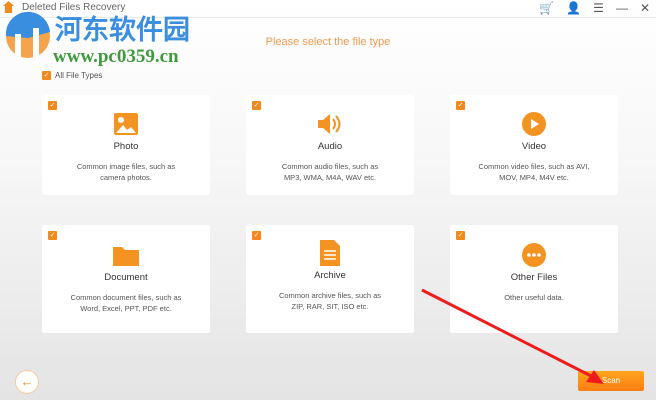 This screenshot has height=400, width=656. What do you see at coordinates (534, 124) in the screenshot?
I see `video-icon` at bounding box center [534, 124].